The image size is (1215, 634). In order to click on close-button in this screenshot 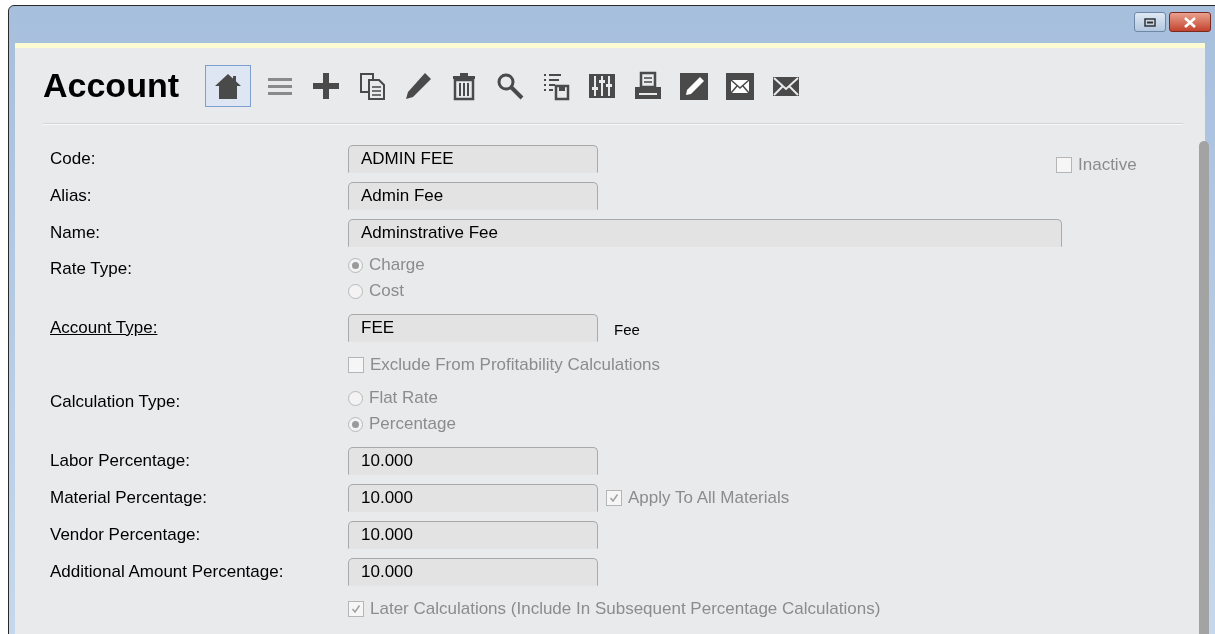, I will do `click(1190, 22)`.